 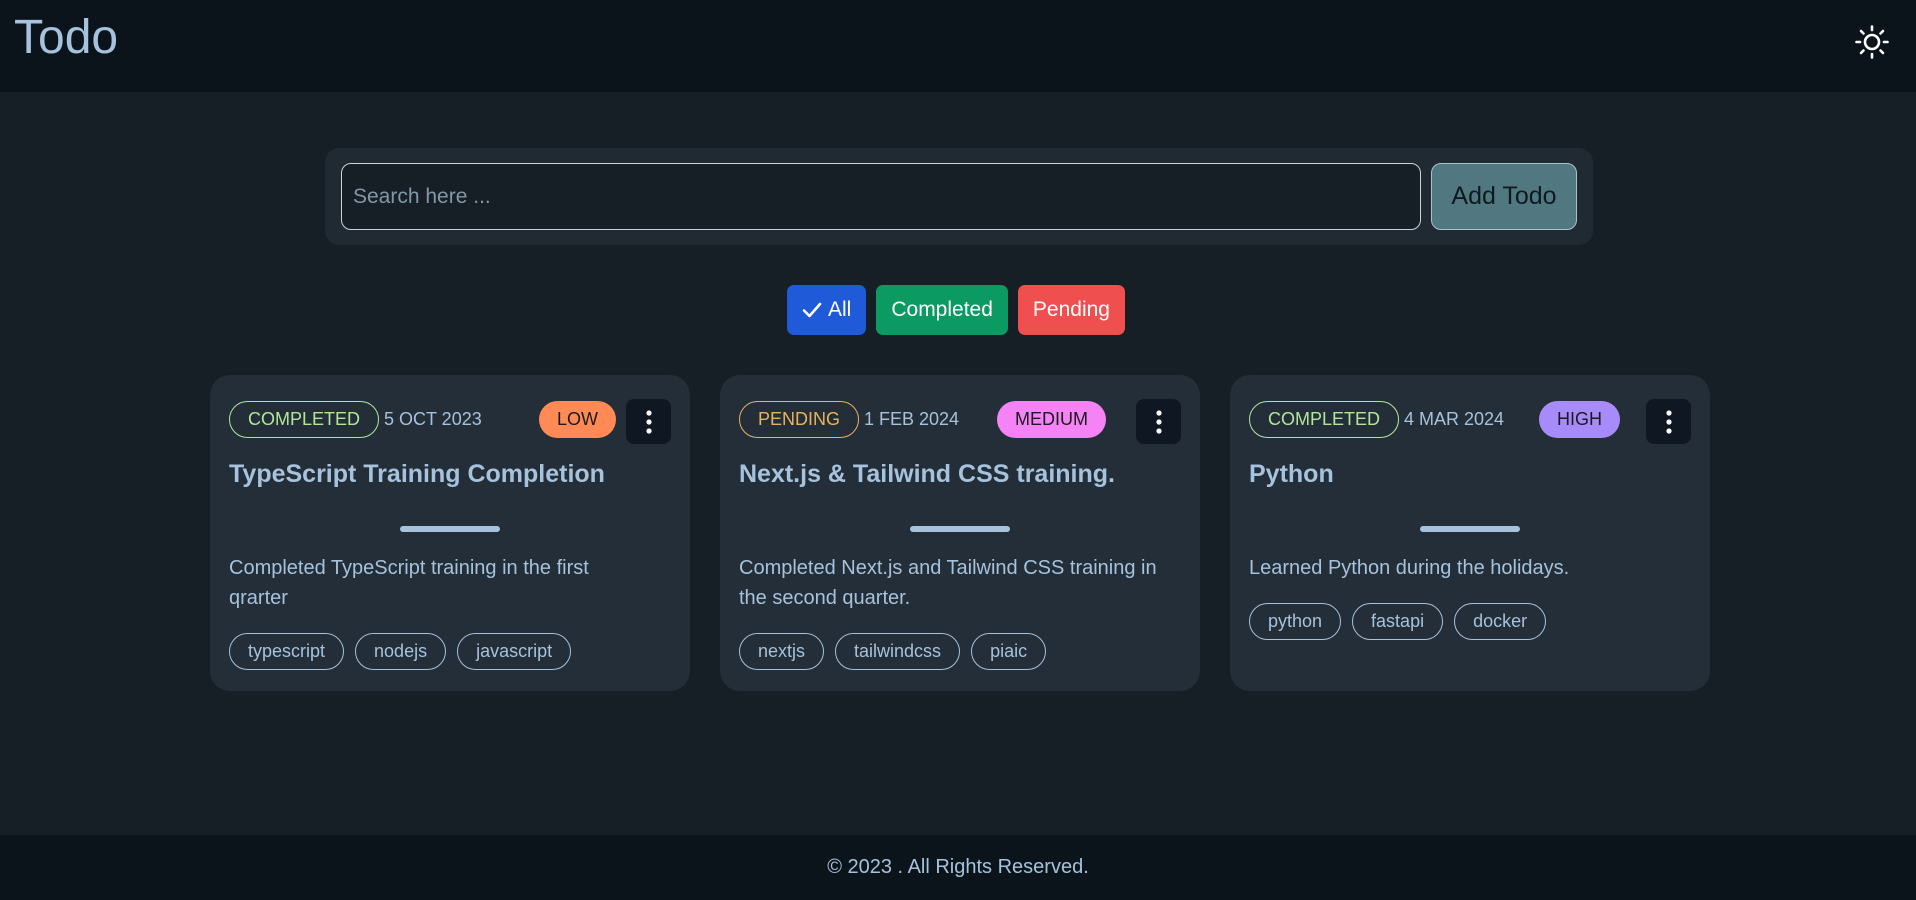 I want to click on priority-badge: HIGH, so click(x=1579, y=419).